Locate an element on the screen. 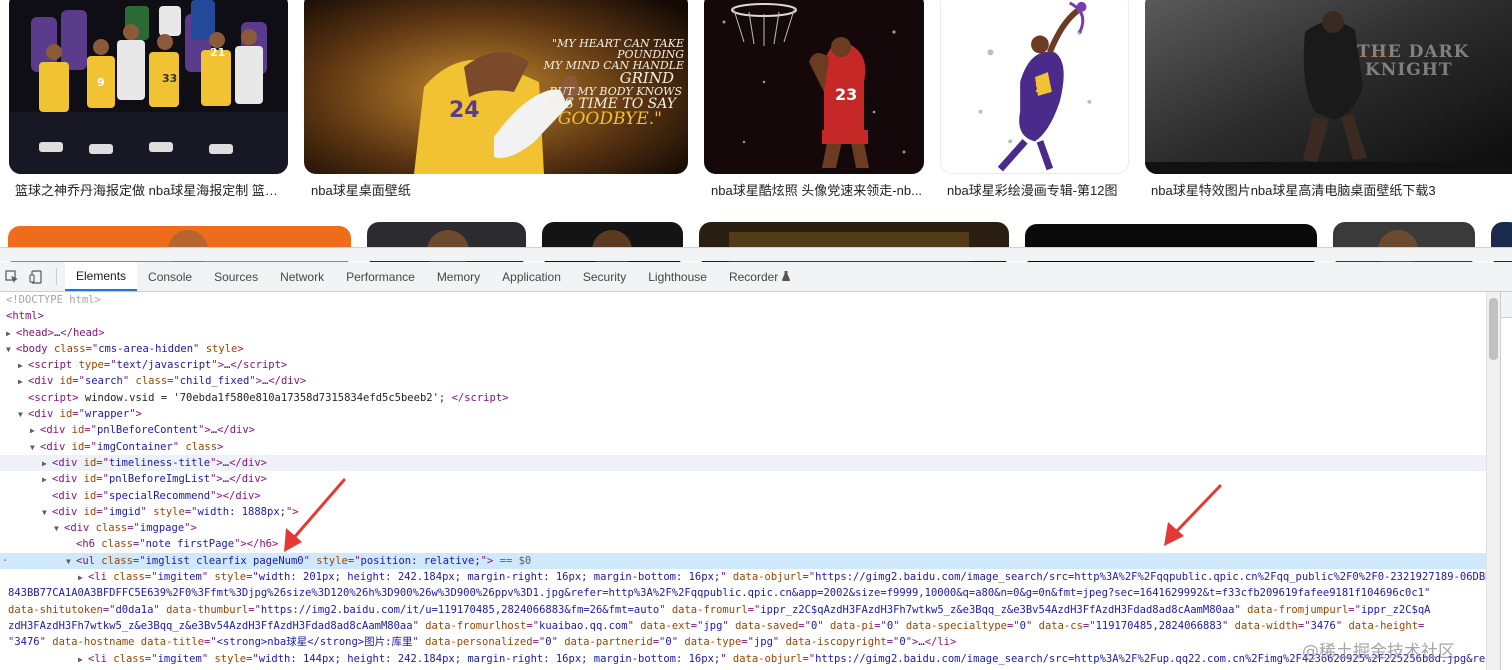 The image size is (1512, 670). dom-node-head: ▶ <head>…</head> is located at coordinates (743, 333).